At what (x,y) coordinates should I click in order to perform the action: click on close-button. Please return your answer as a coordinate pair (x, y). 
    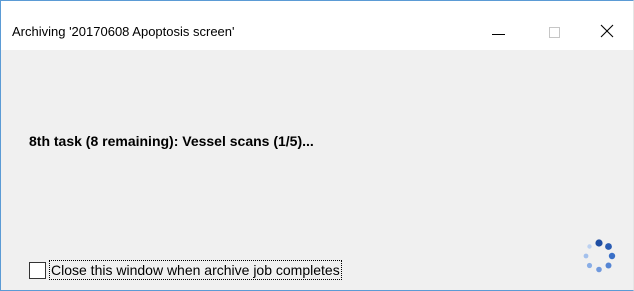
    Looking at the image, I should click on (610, 31).